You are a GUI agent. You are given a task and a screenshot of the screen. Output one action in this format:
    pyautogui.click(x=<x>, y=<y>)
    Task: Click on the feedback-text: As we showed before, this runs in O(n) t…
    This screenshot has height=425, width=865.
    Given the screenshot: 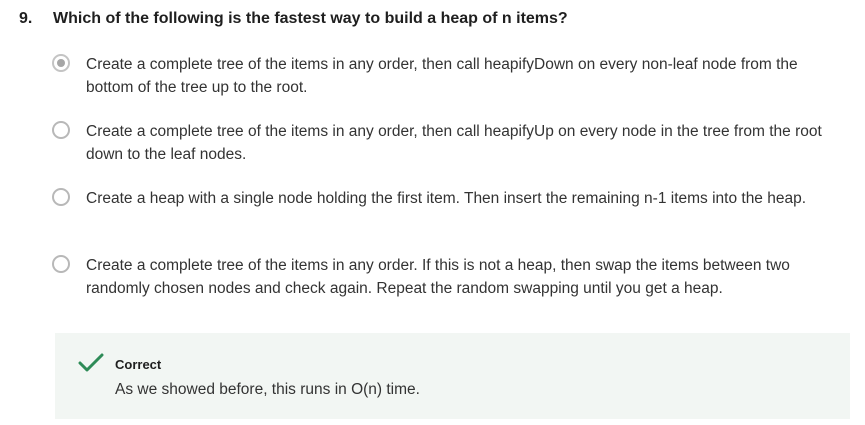 What is the action you would take?
    pyautogui.click(x=267, y=389)
    